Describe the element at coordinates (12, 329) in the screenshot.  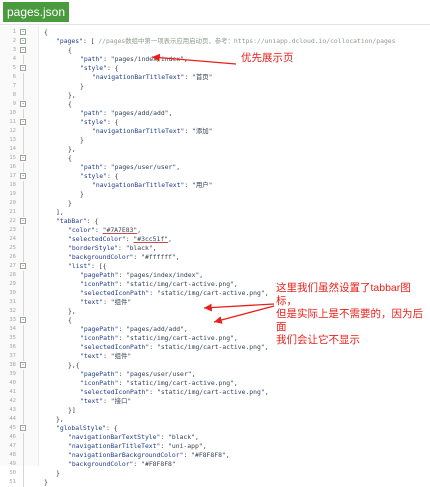
I see `line-number: 34` at that location.